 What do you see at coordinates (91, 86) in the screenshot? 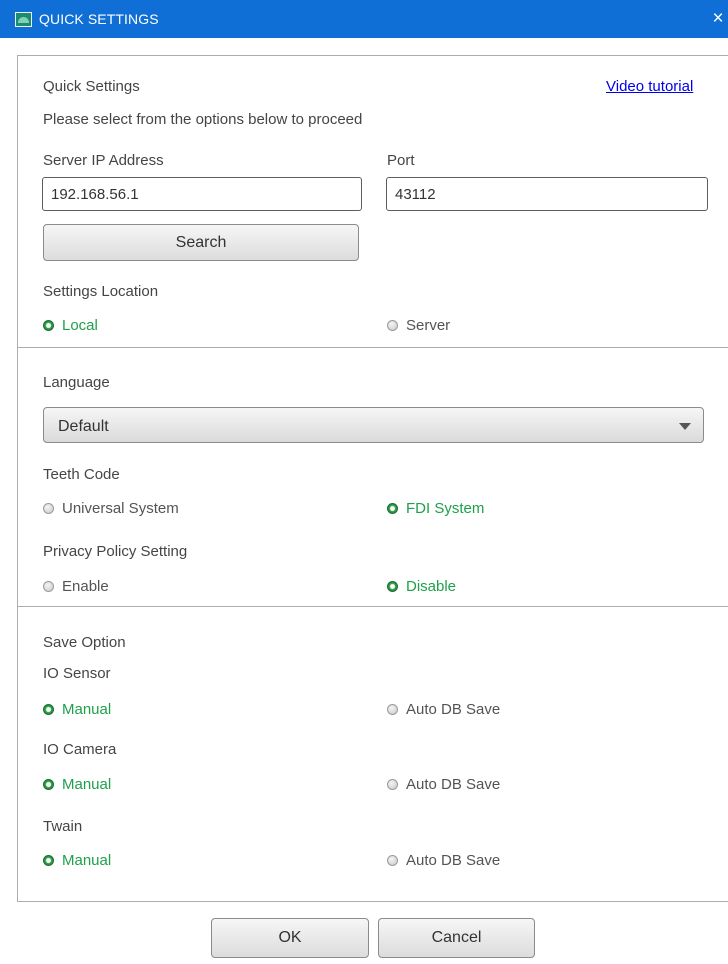
I see `section-title: Quick Settings` at bounding box center [91, 86].